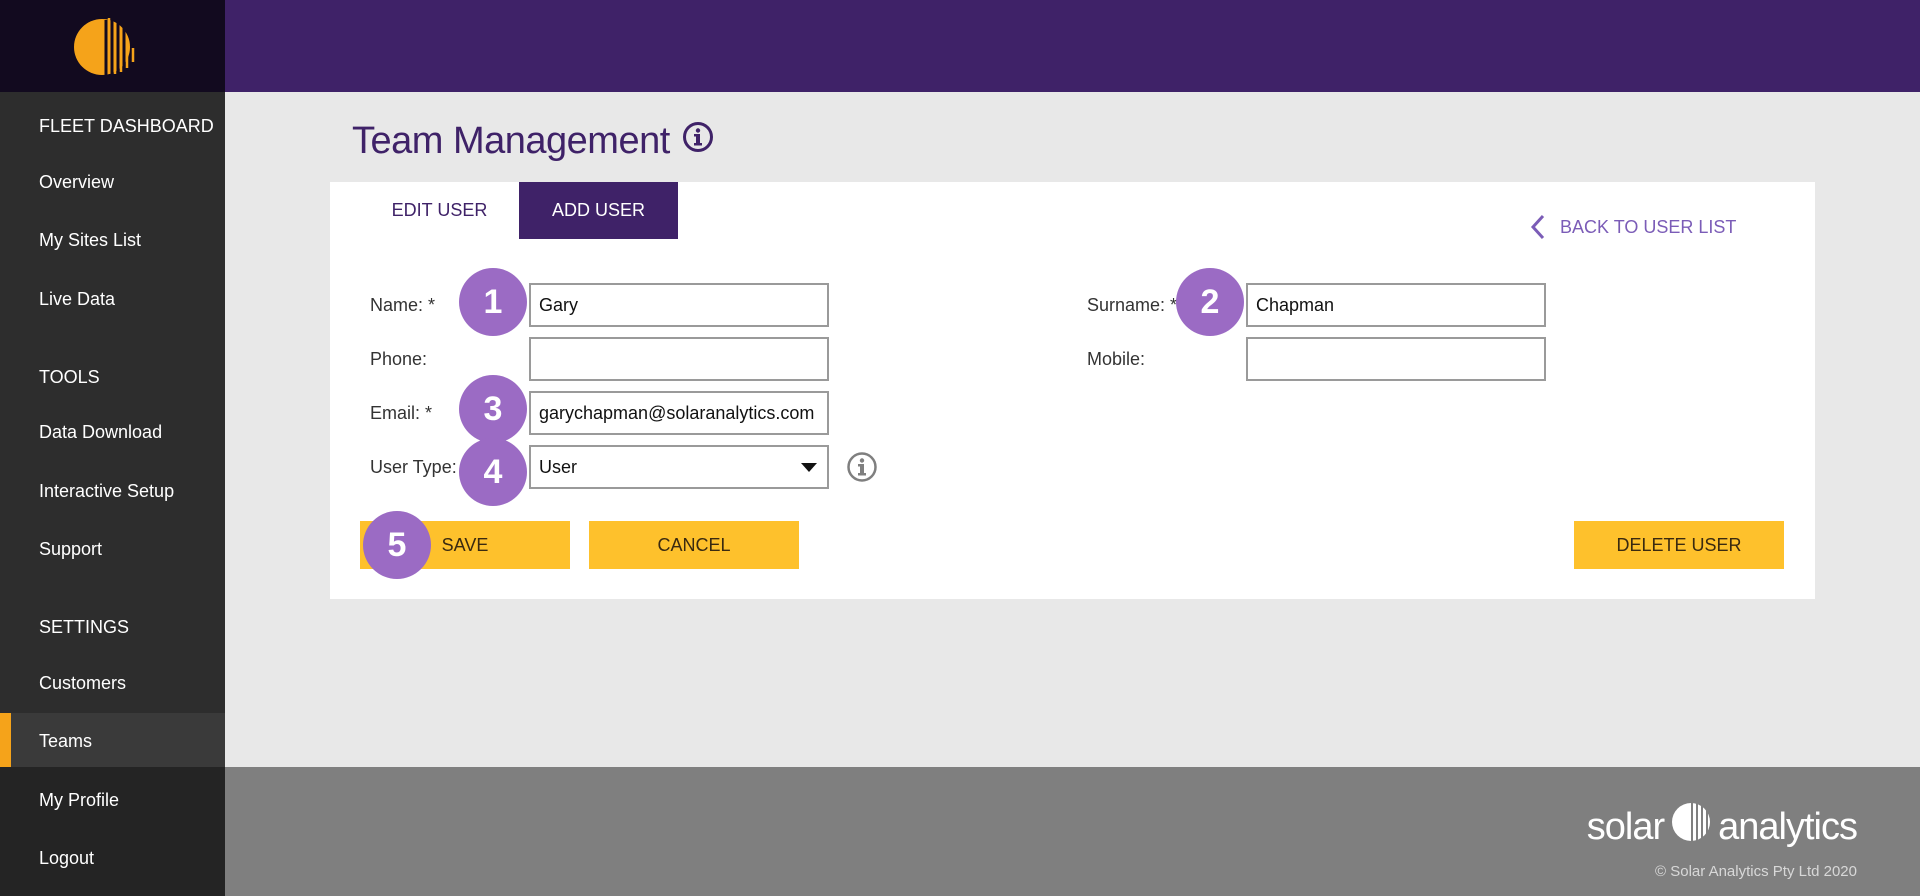  Describe the element at coordinates (1679, 545) in the screenshot. I see `delete-user-button: DELETE USER` at that location.